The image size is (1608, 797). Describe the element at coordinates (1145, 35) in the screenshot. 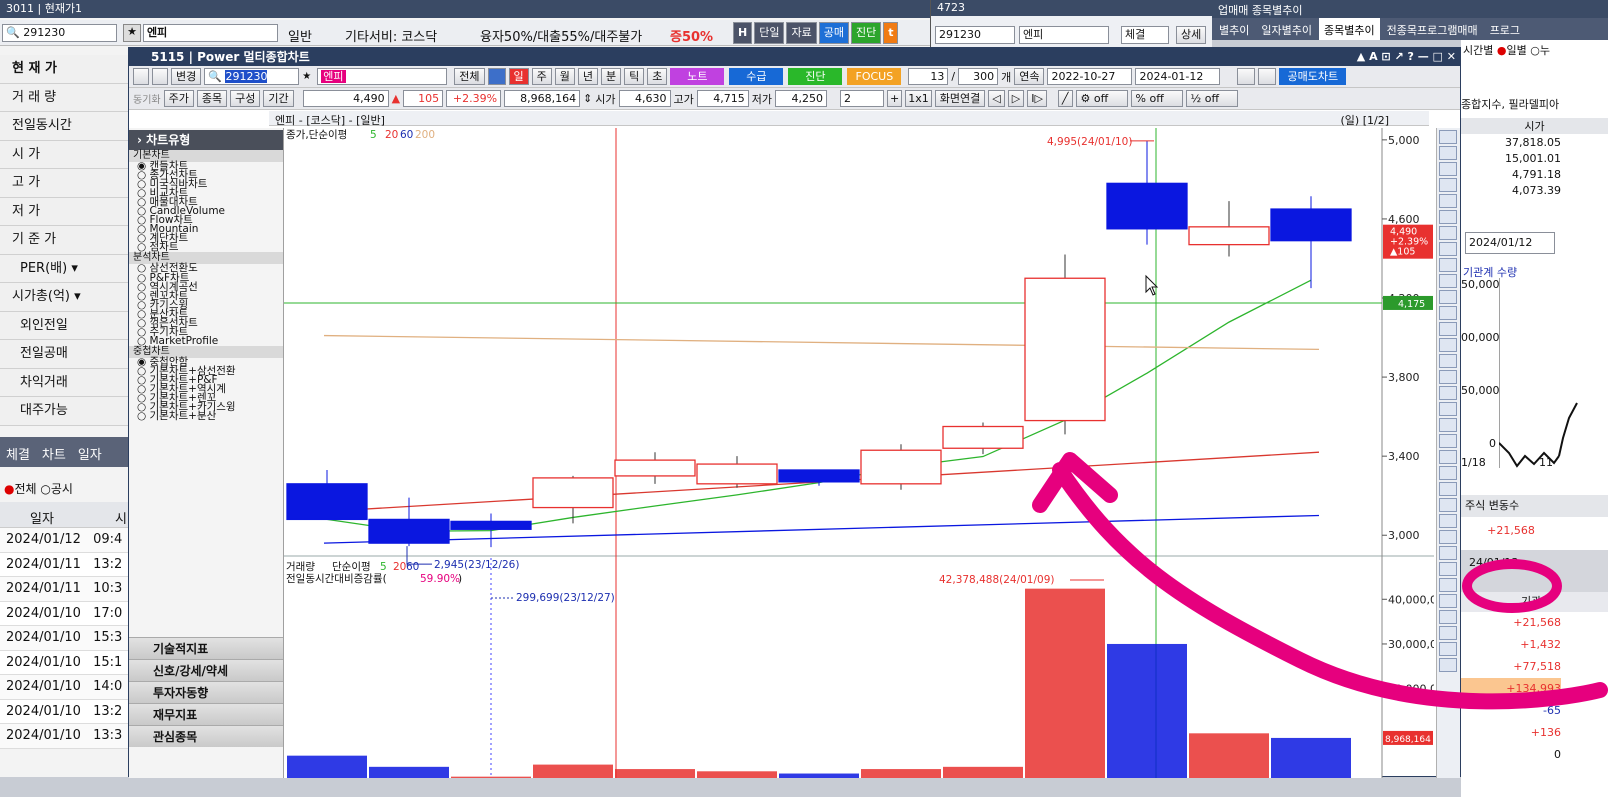

I see `w4723-select: 체결` at that location.